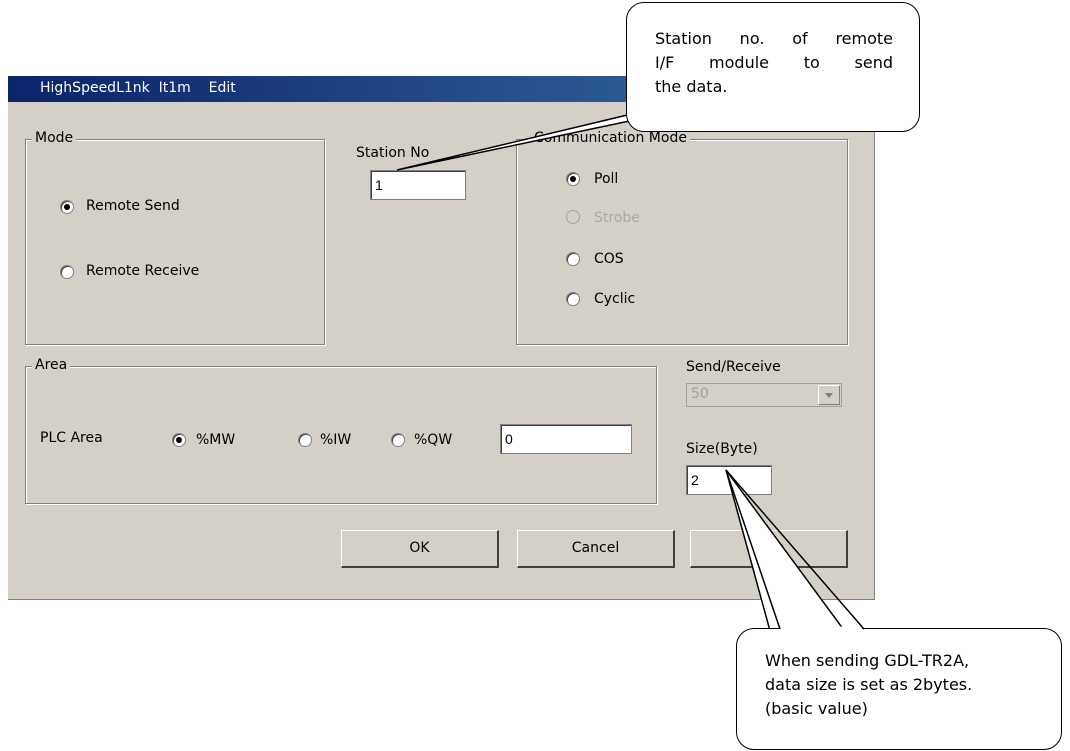 The height and width of the screenshot is (751, 1070). I want to click on size-pointer-right-edge, so click(795, 549).